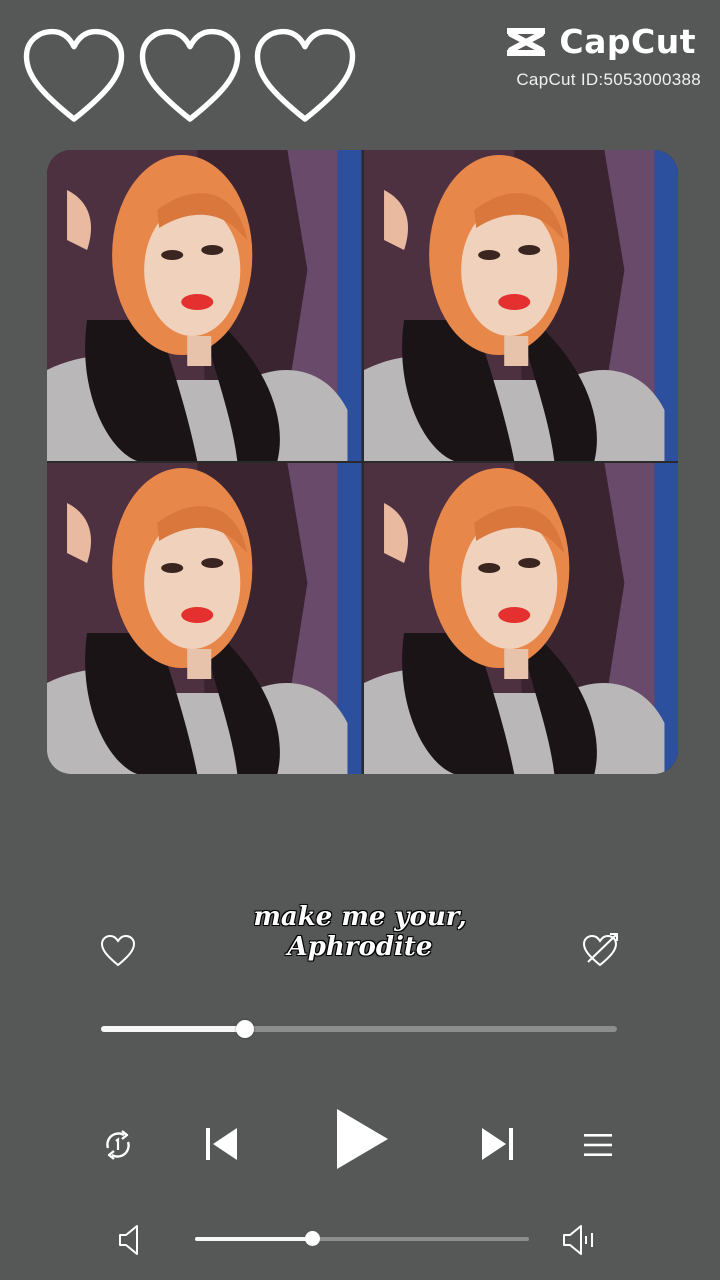 The width and height of the screenshot is (720, 1280). Describe the element at coordinates (362, 1238) in the screenshot. I see `volume-slider` at that location.